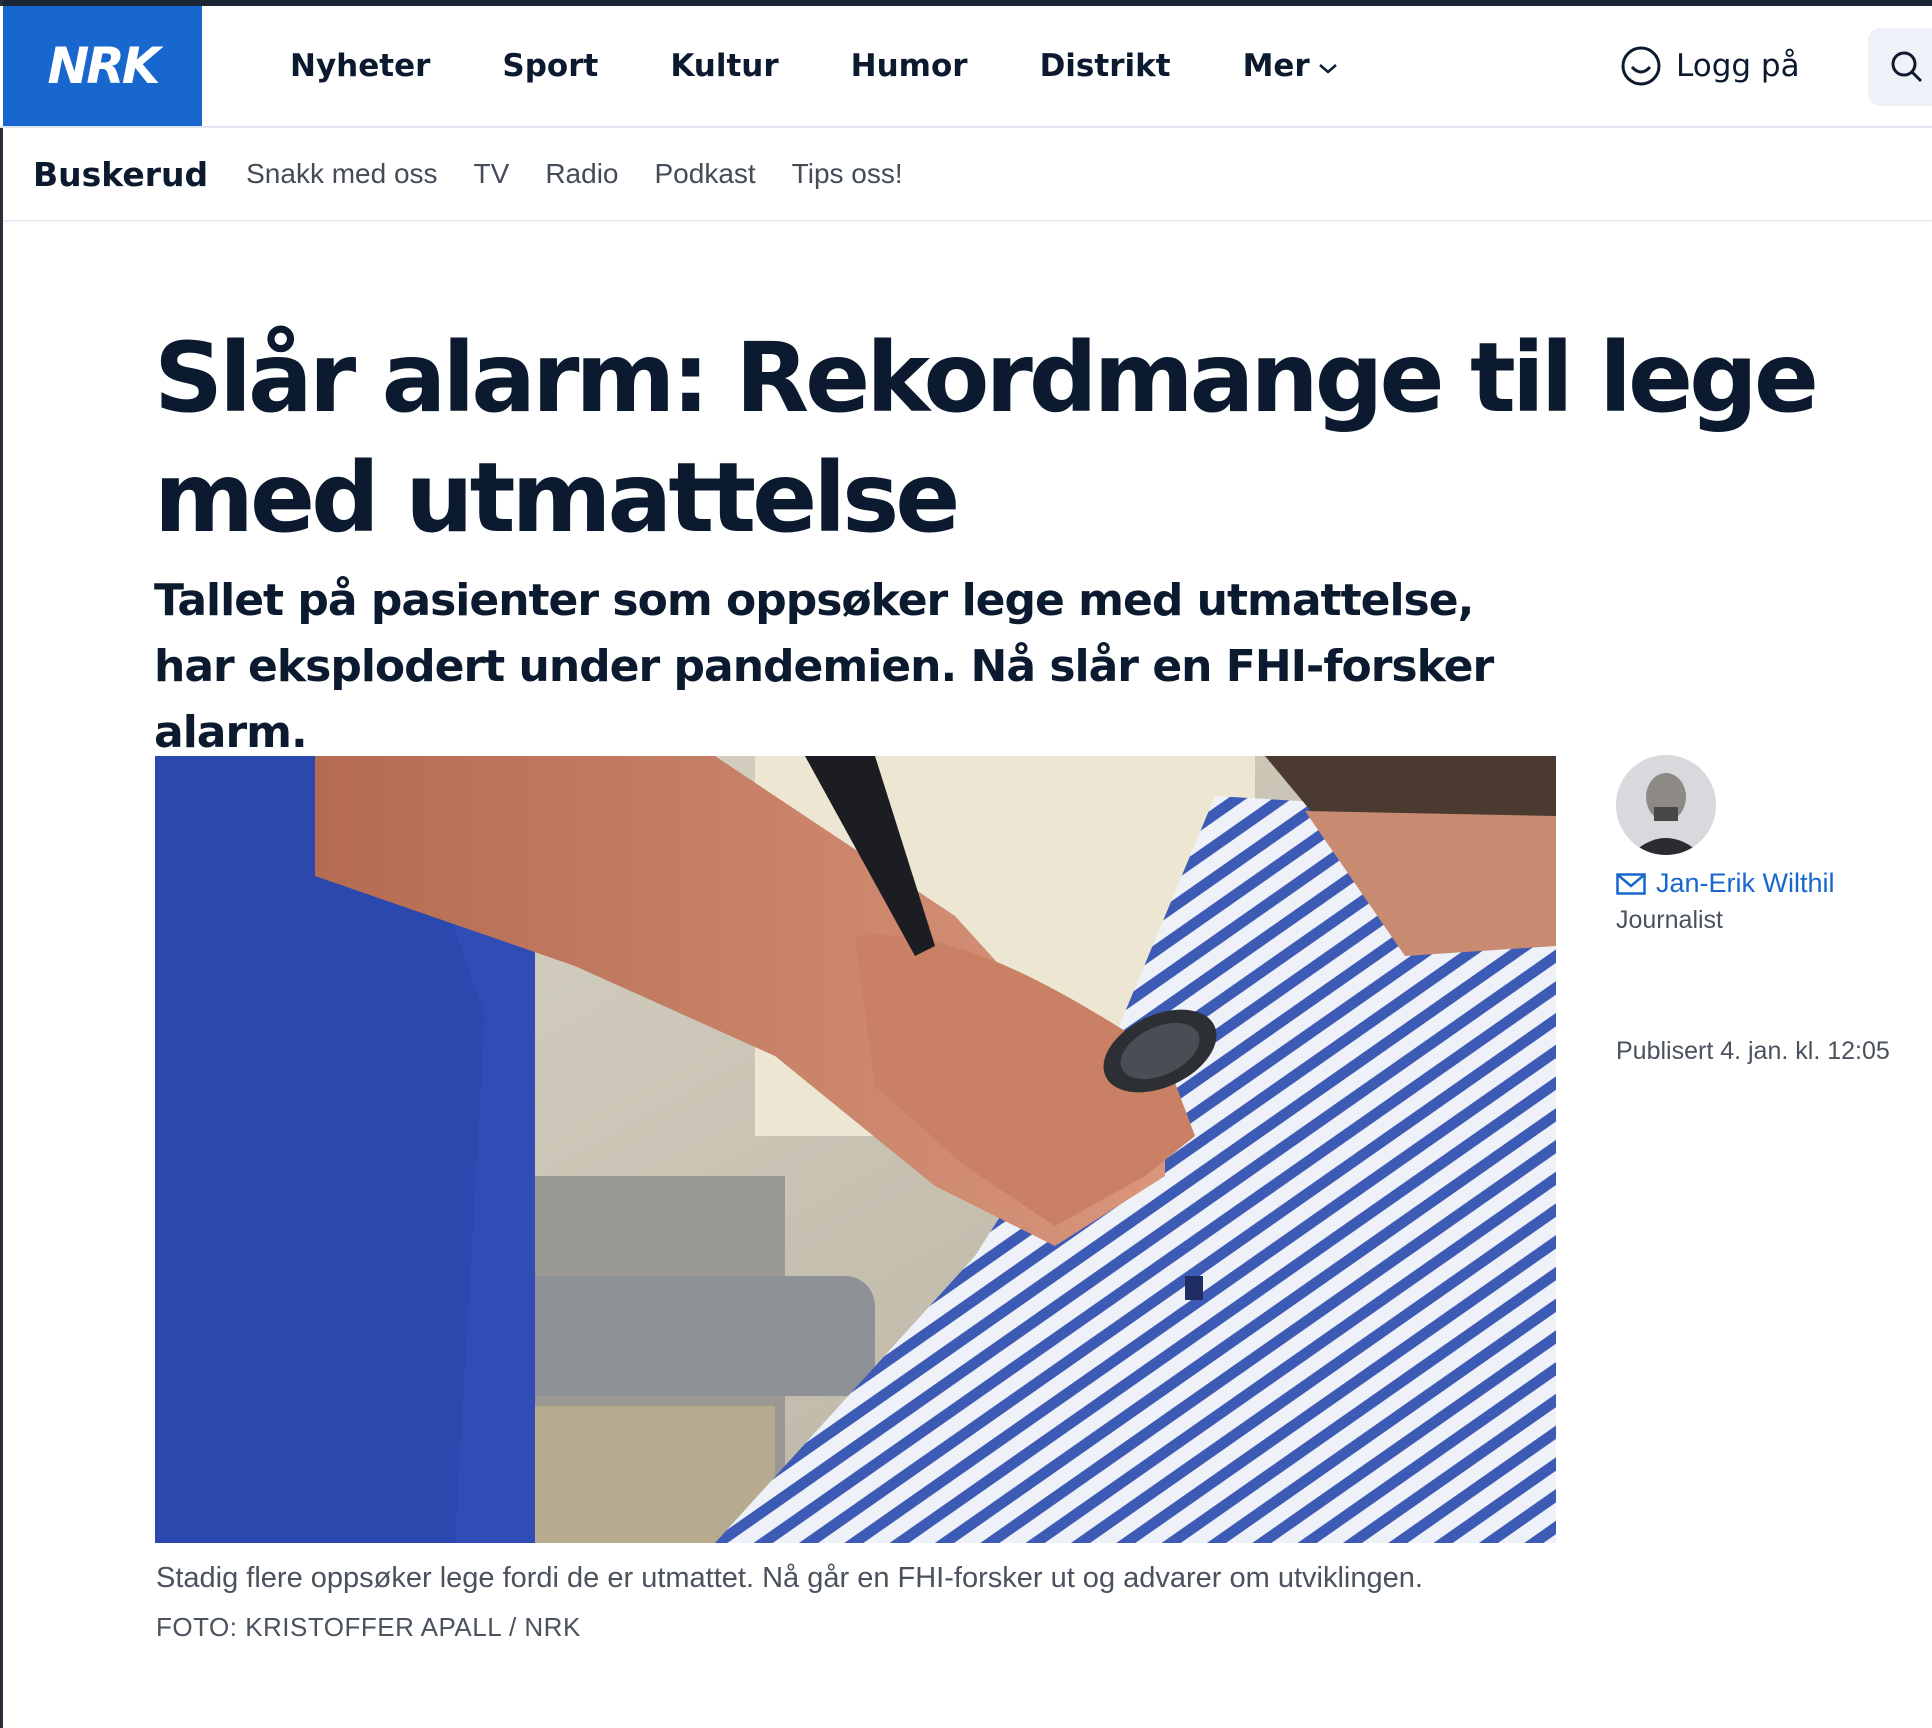 This screenshot has height=1728, width=1932. What do you see at coordinates (360, 66) in the screenshot?
I see `nav-item-nyheter: Nyheter` at bounding box center [360, 66].